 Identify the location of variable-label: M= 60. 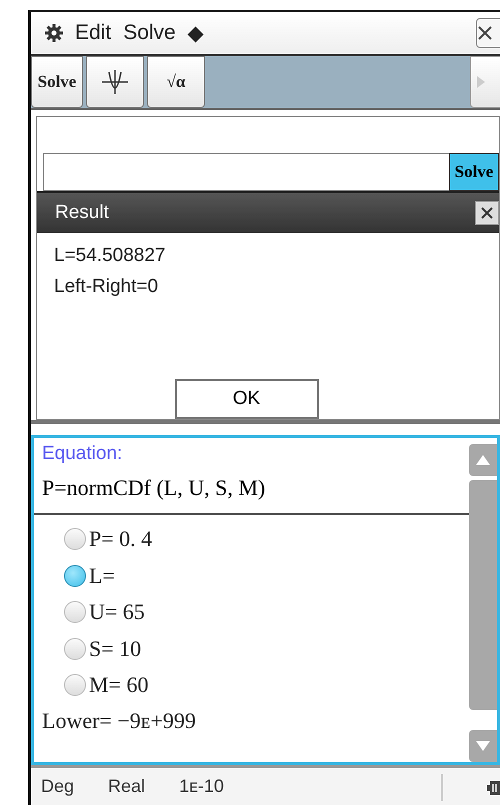
(118, 685).